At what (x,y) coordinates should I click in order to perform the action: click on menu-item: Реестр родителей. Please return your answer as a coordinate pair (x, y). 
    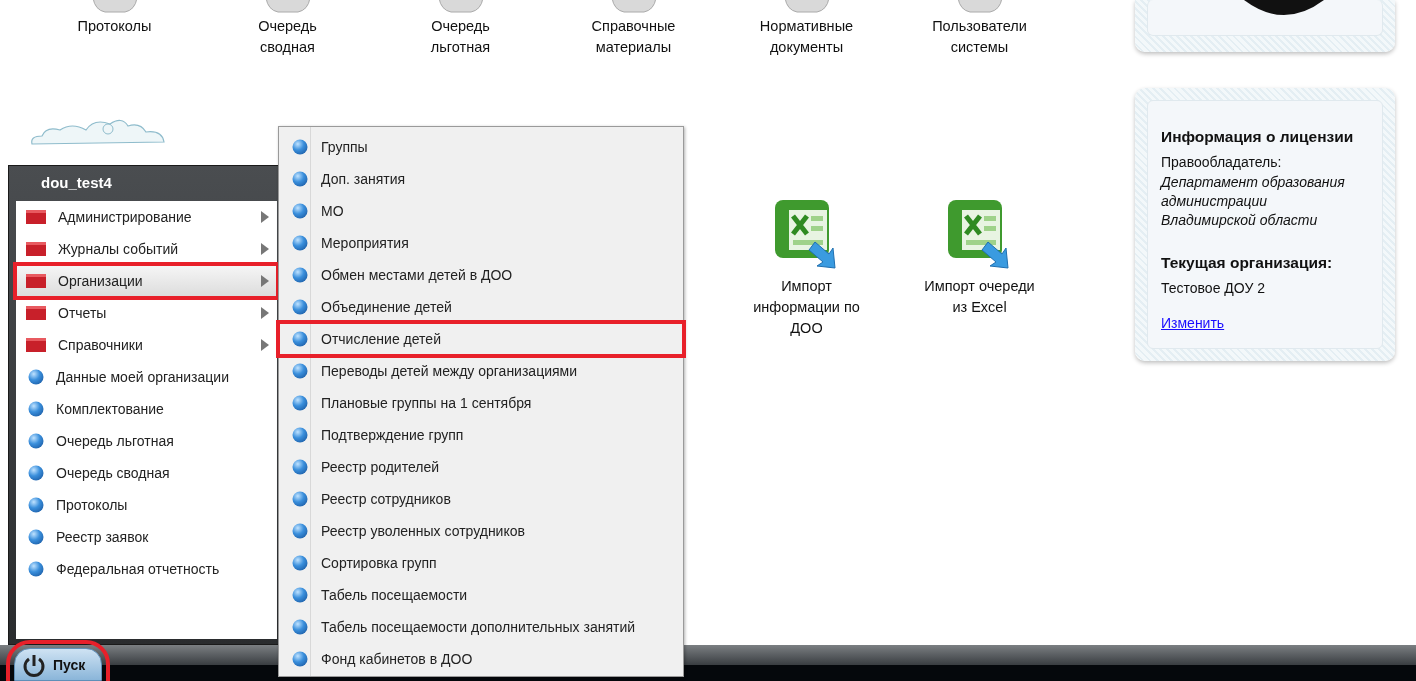
    Looking at the image, I should click on (481, 467).